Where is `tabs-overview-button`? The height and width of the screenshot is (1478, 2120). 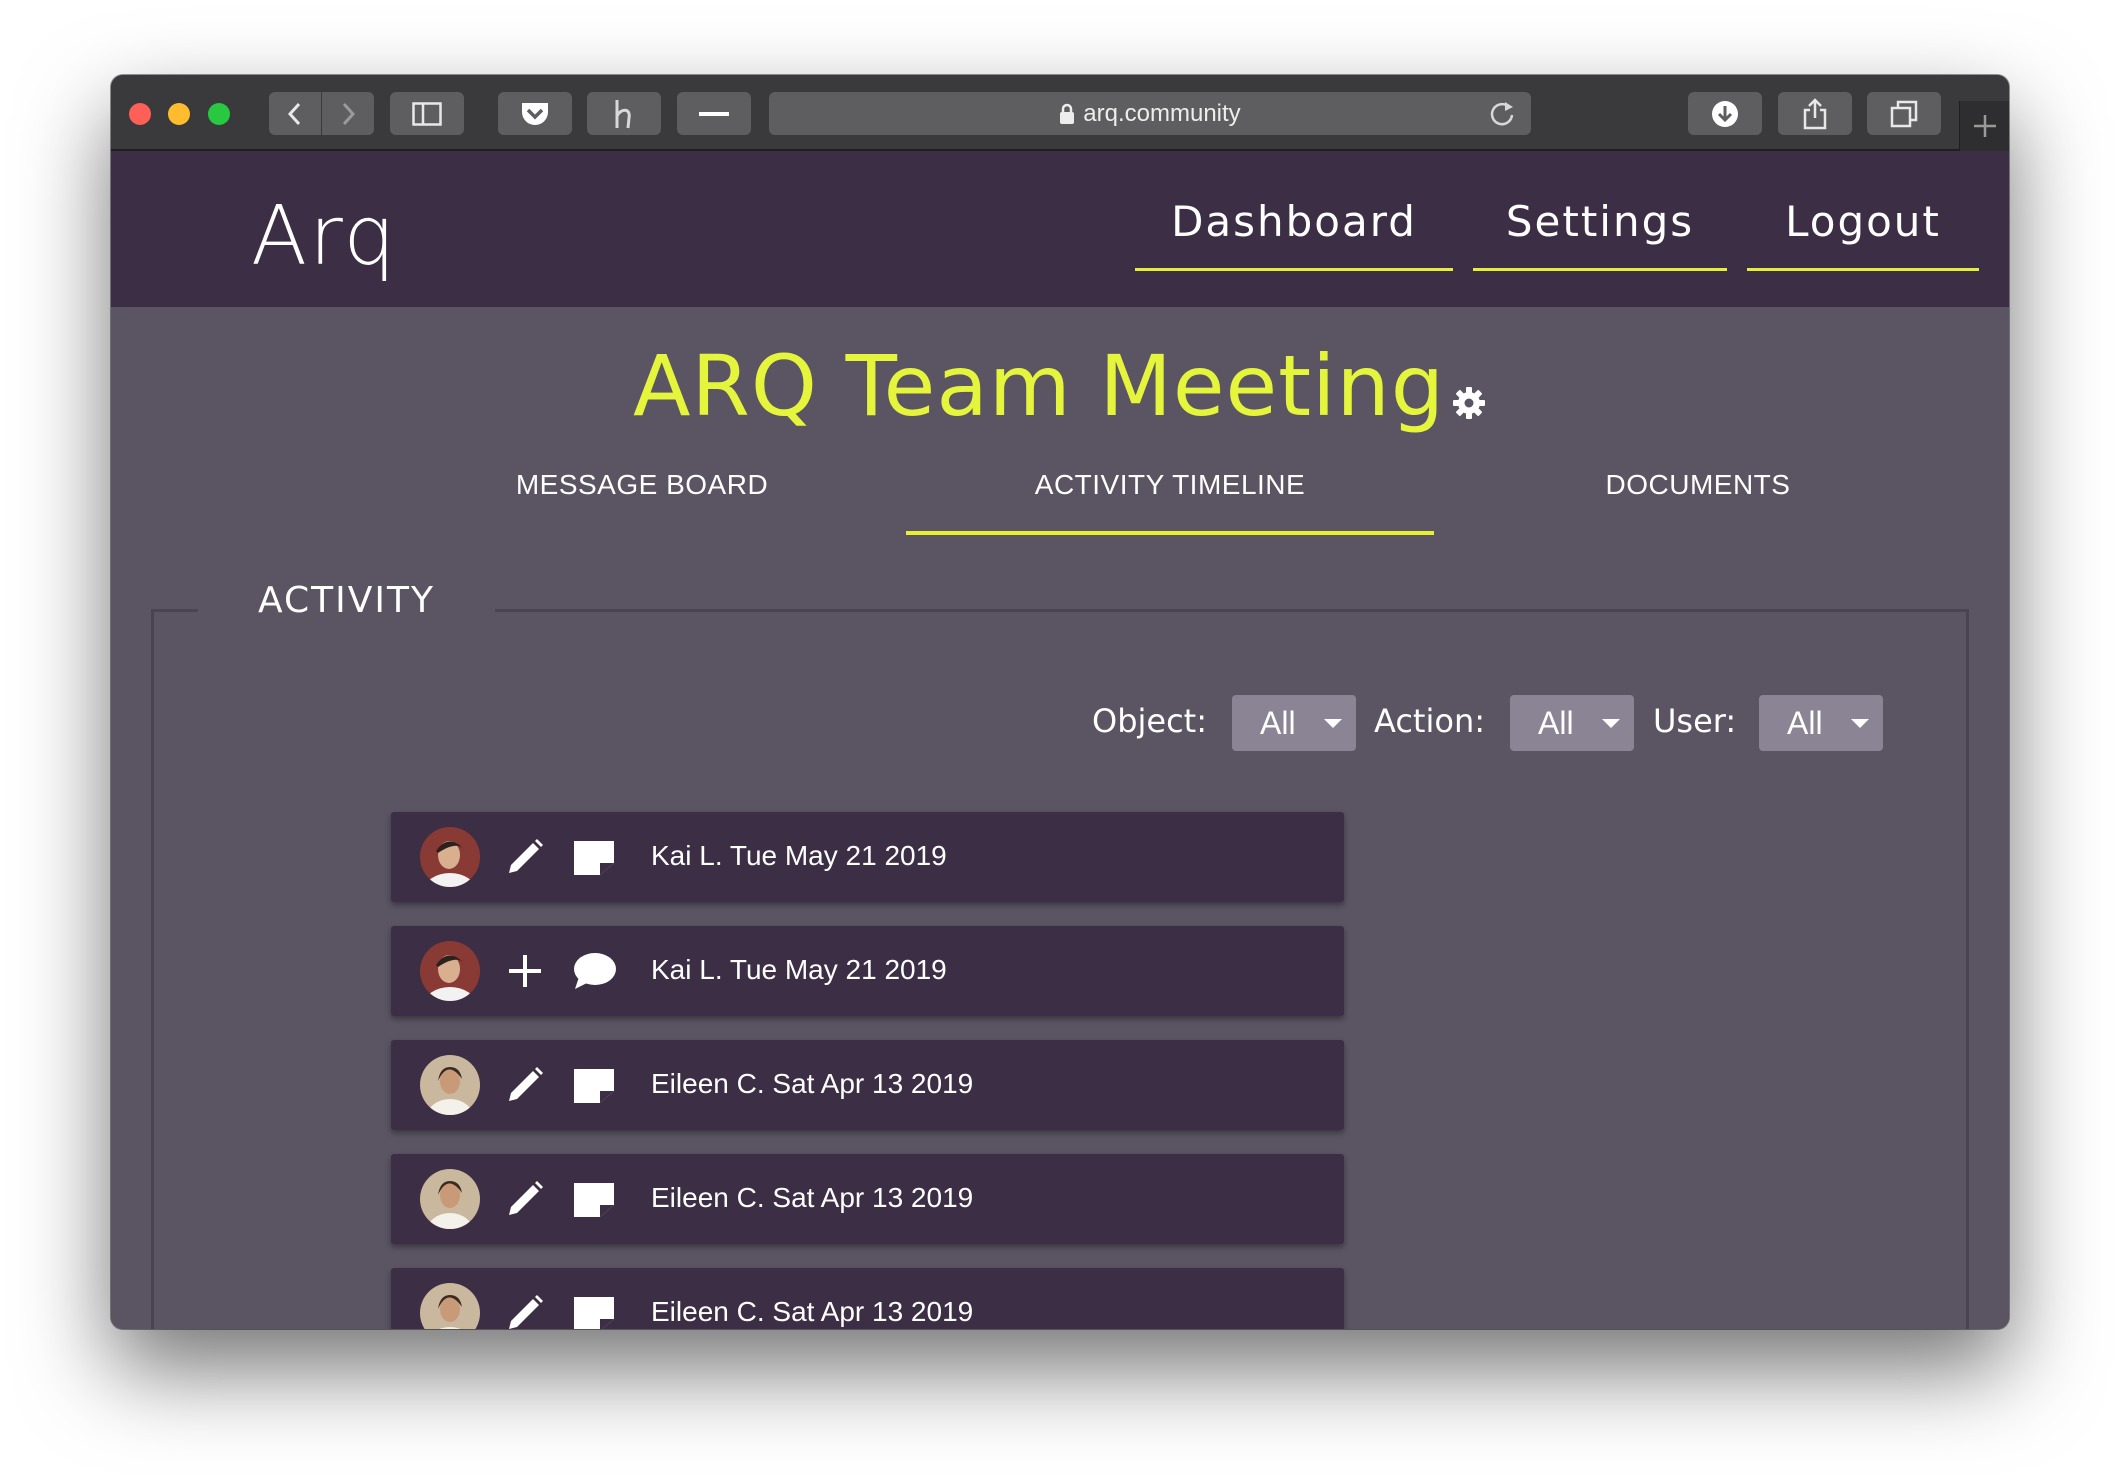
tabs-overview-button is located at coordinates (1904, 113).